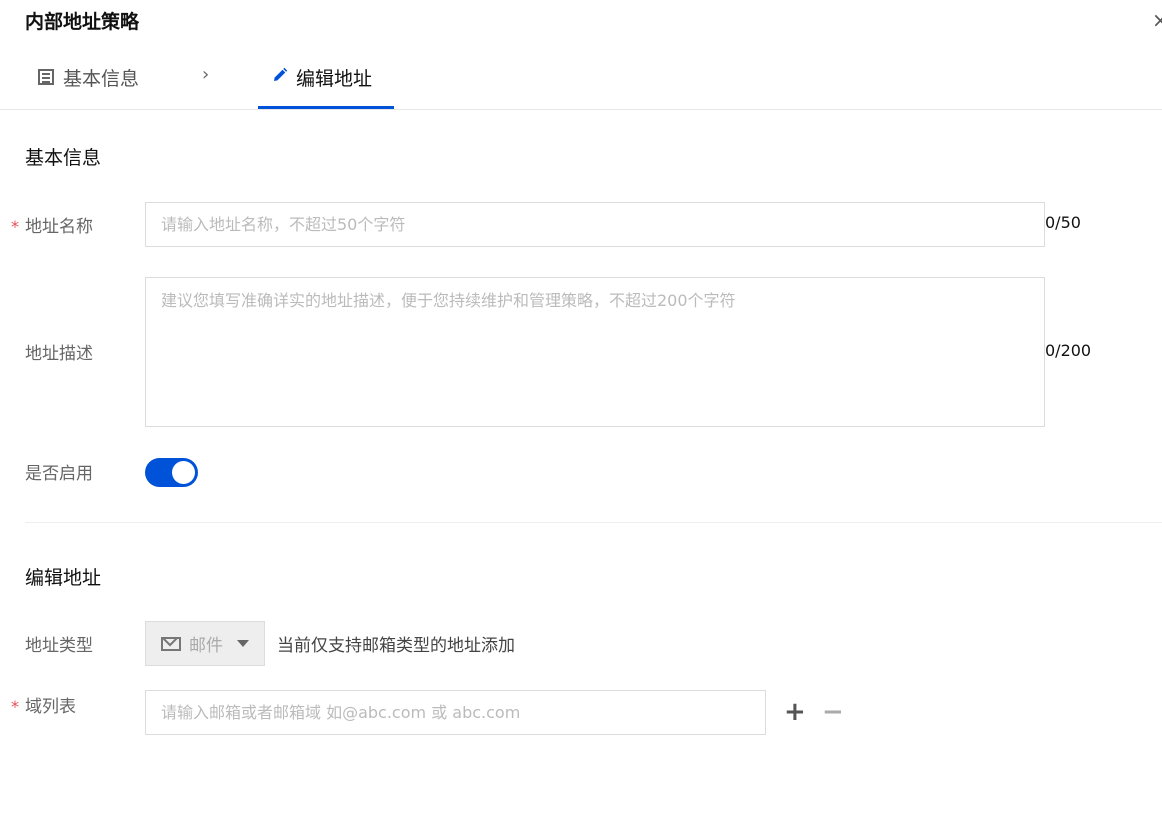  What do you see at coordinates (795, 712) in the screenshot?
I see `add-icon: +` at bounding box center [795, 712].